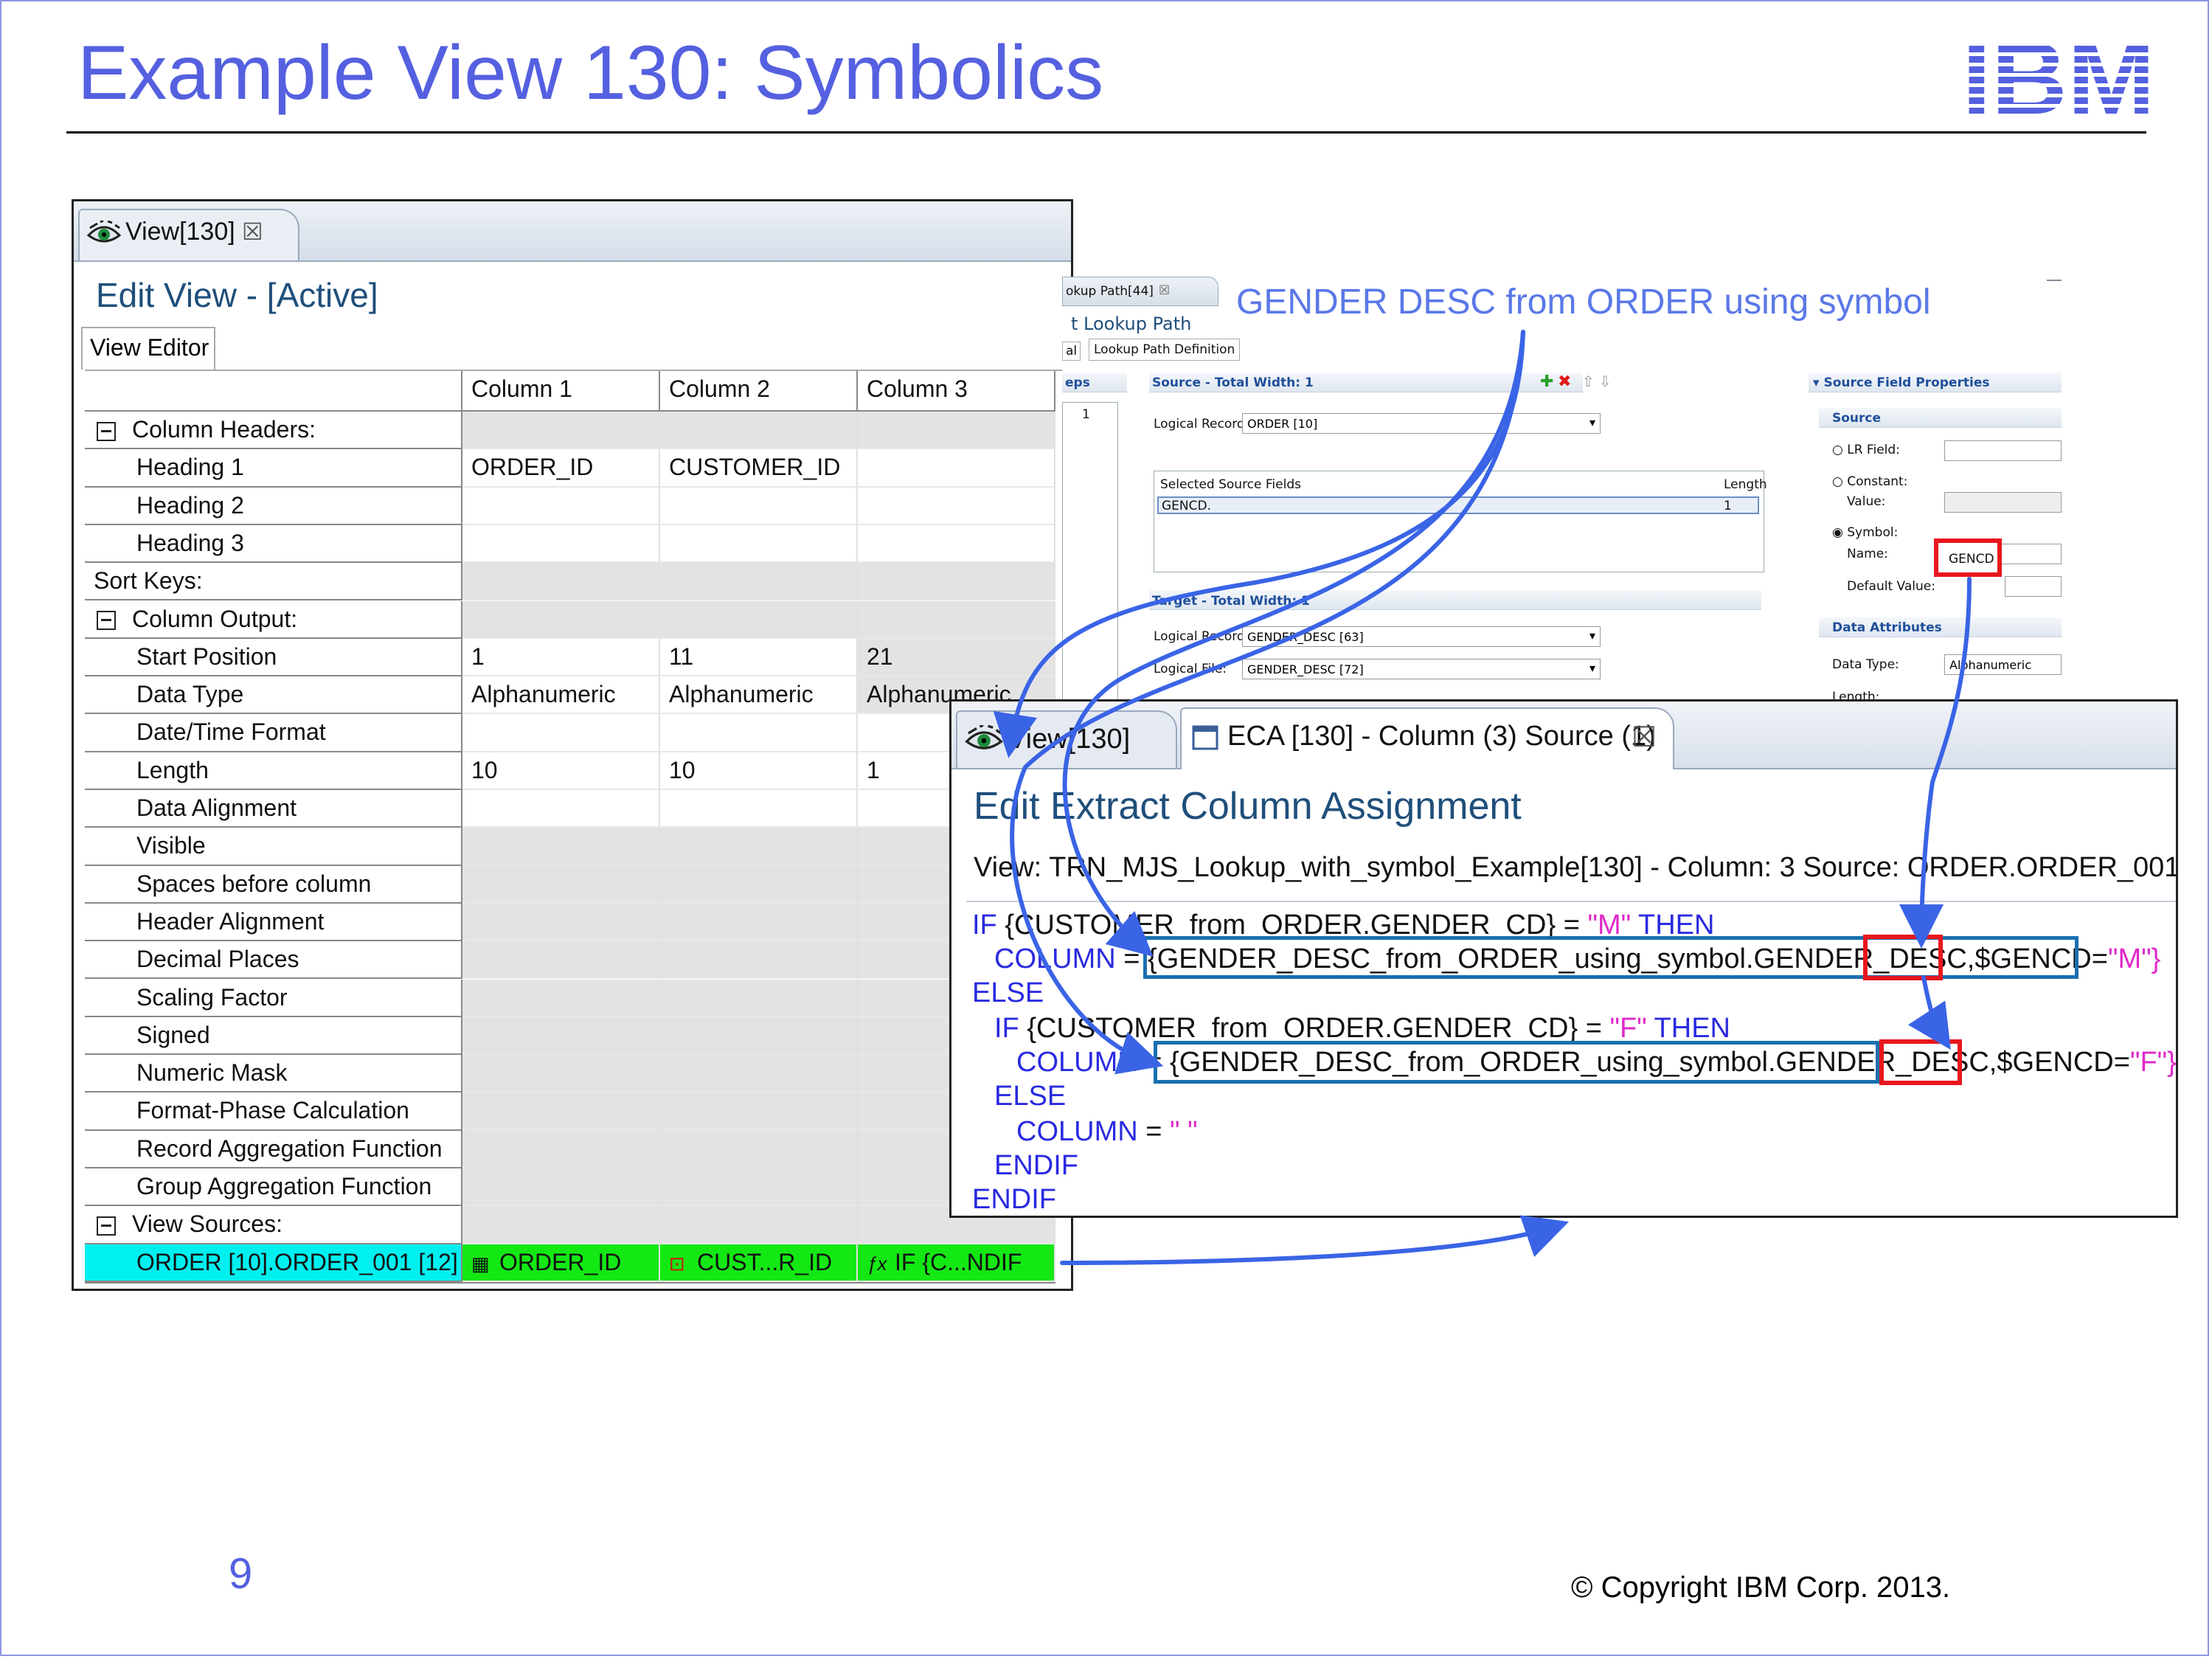 This screenshot has height=1659, width=2212. Describe the element at coordinates (273, 1074) in the screenshot. I see `row-label: Numeric Mask` at that location.